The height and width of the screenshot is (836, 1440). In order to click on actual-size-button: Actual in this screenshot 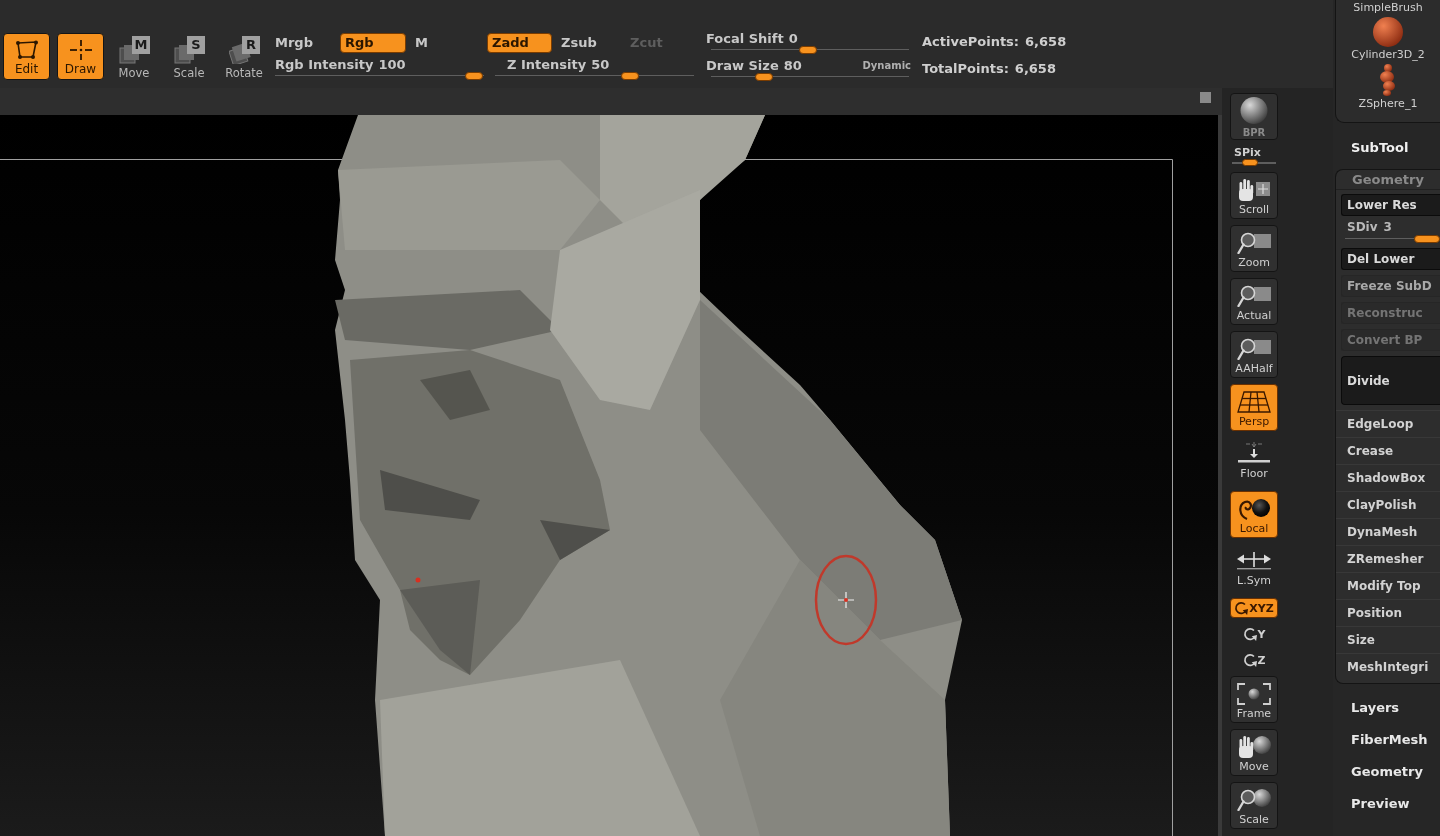, I will do `click(1254, 301)`.